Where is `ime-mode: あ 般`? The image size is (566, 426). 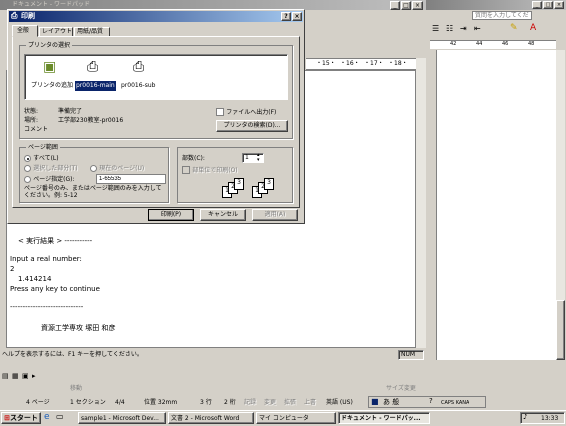
ime-mode: あ 般 is located at coordinates (391, 402).